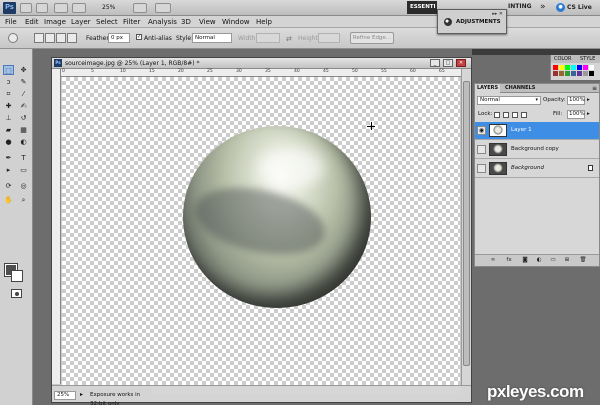  Describe the element at coordinates (16, 293) in the screenshot. I see `quick-mask-icon` at that location.